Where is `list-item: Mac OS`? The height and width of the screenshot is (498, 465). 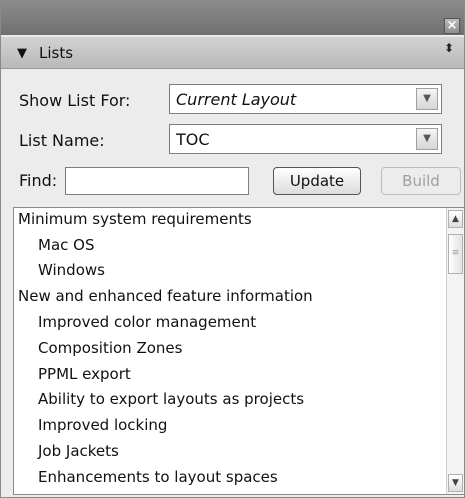 list-item: Mac OS is located at coordinates (66, 245).